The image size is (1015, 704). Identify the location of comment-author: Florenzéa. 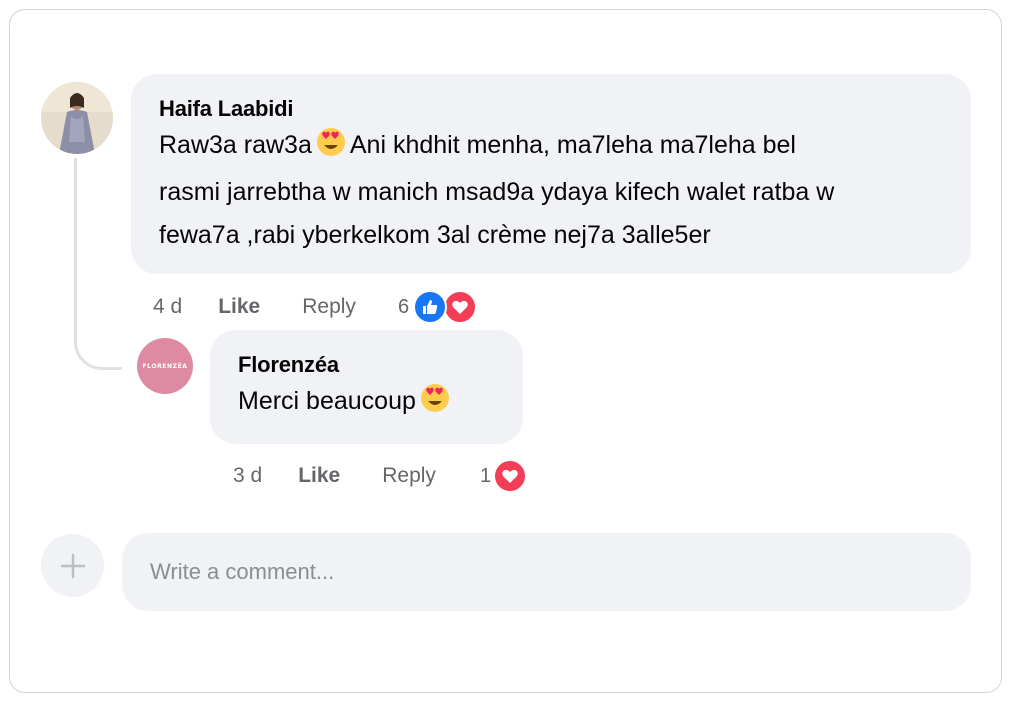
(366, 365).